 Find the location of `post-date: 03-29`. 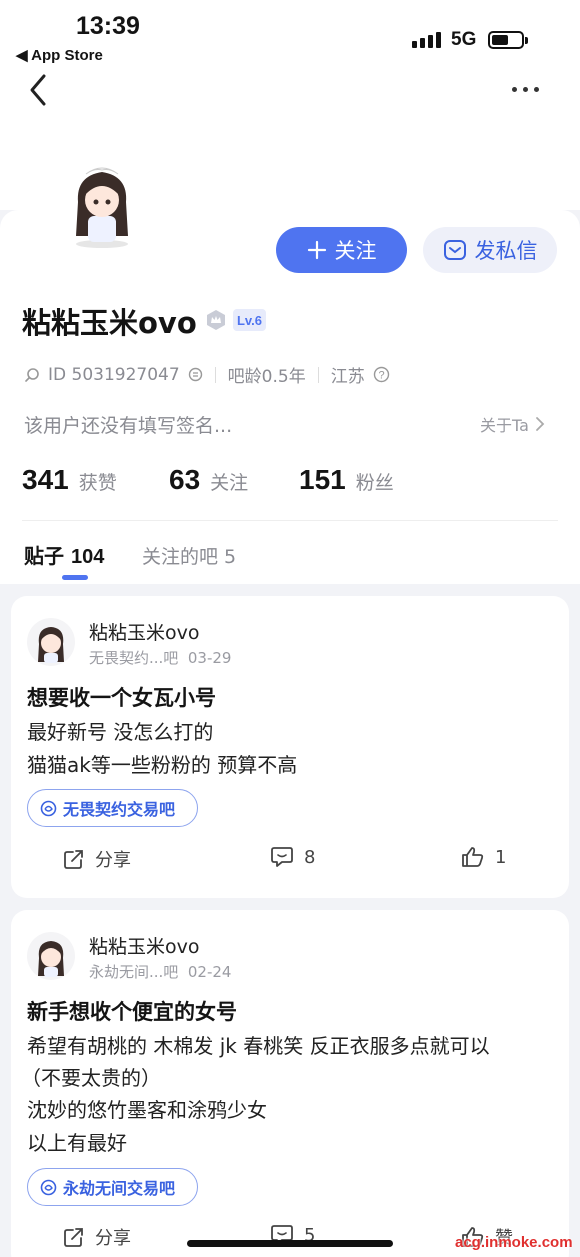

post-date: 03-29 is located at coordinates (209, 658).